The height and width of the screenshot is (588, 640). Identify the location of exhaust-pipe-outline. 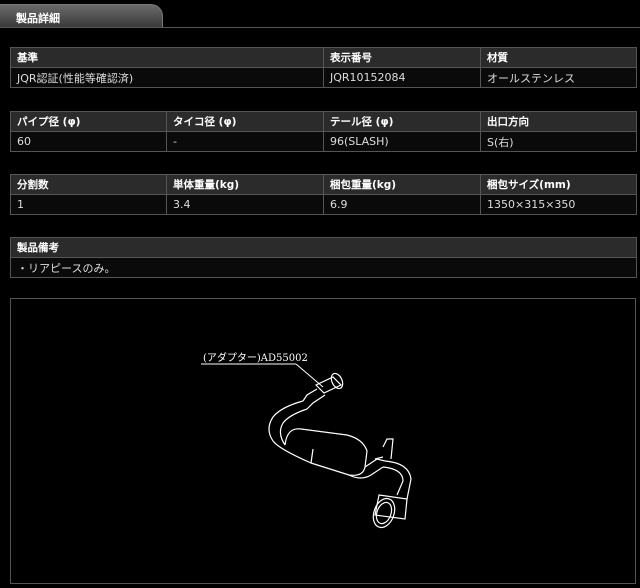
(340, 450).